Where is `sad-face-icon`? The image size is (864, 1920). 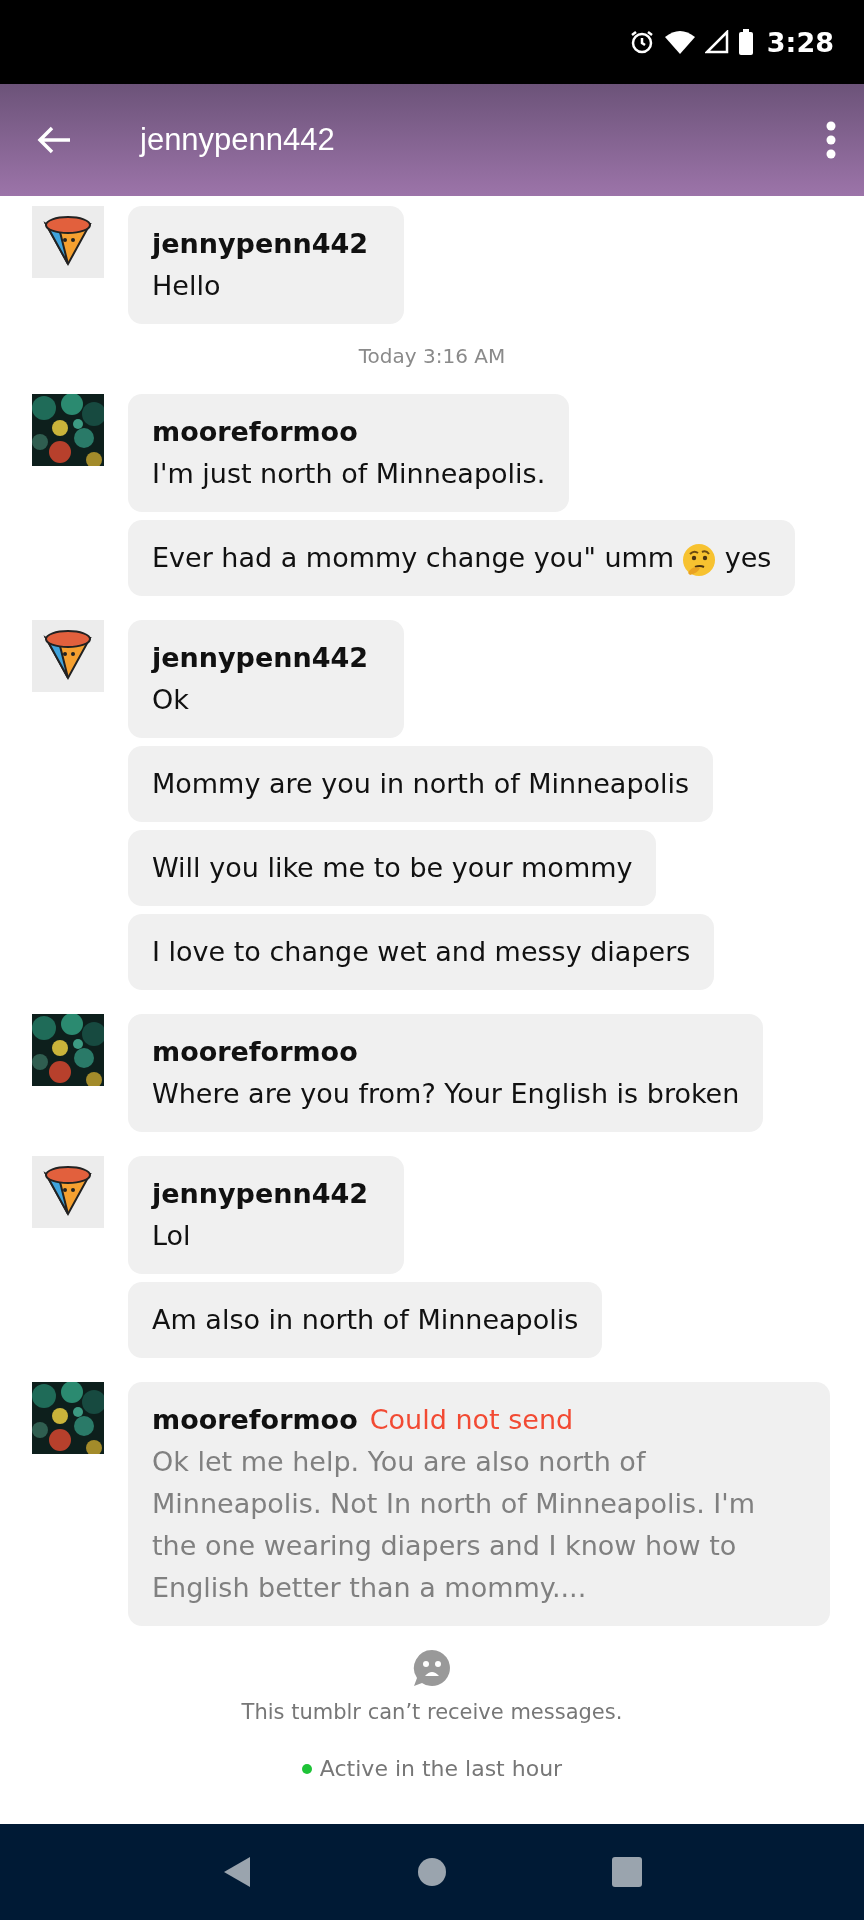 sad-face-icon is located at coordinates (432, 1668).